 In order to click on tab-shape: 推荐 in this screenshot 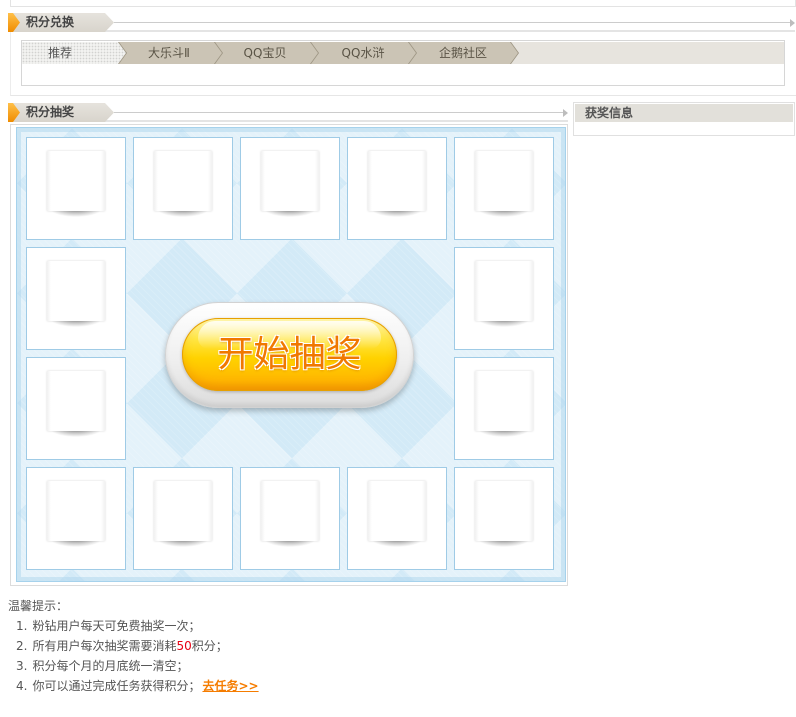, I will do `click(74, 53)`.